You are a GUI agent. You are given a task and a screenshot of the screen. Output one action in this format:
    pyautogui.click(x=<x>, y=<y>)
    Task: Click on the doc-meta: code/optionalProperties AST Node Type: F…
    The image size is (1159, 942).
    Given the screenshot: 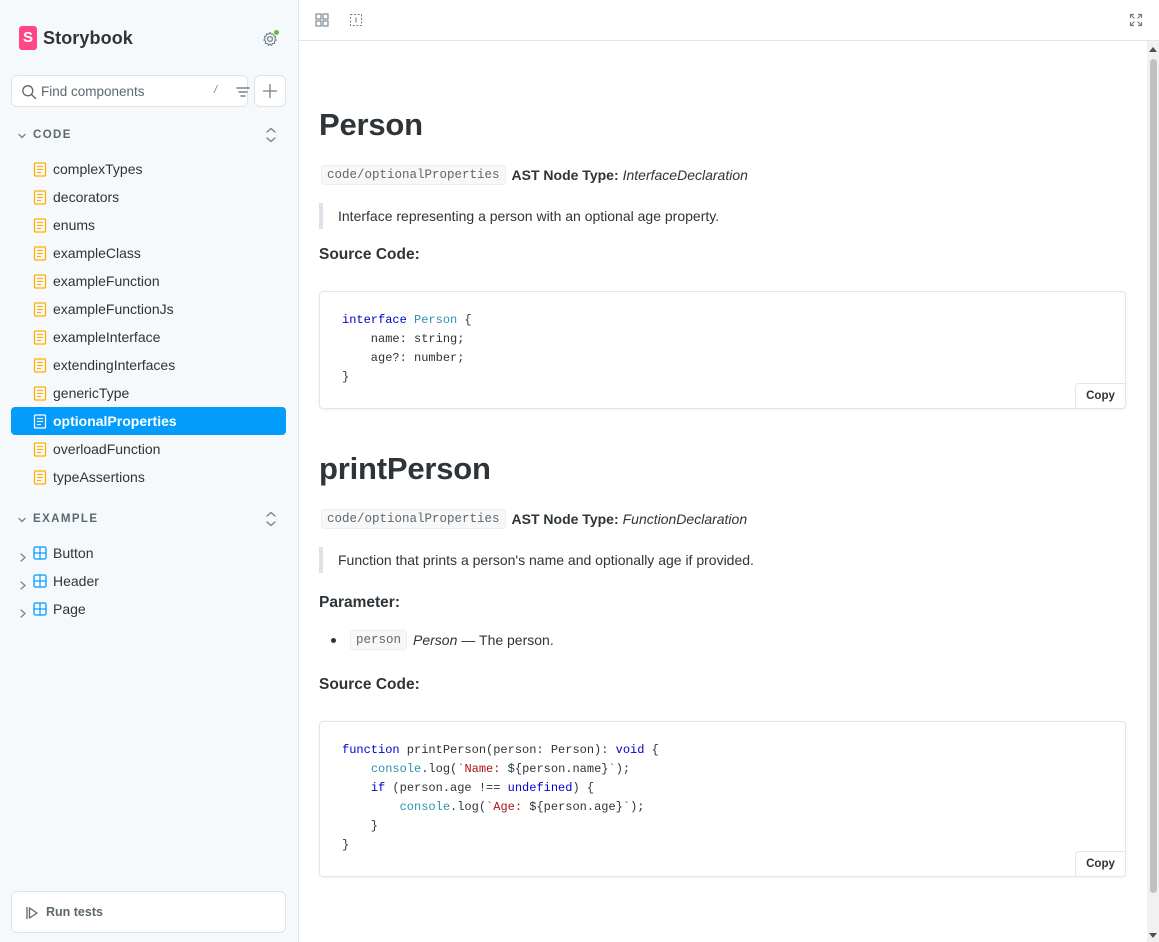 What is the action you would take?
    pyautogui.click(x=534, y=519)
    